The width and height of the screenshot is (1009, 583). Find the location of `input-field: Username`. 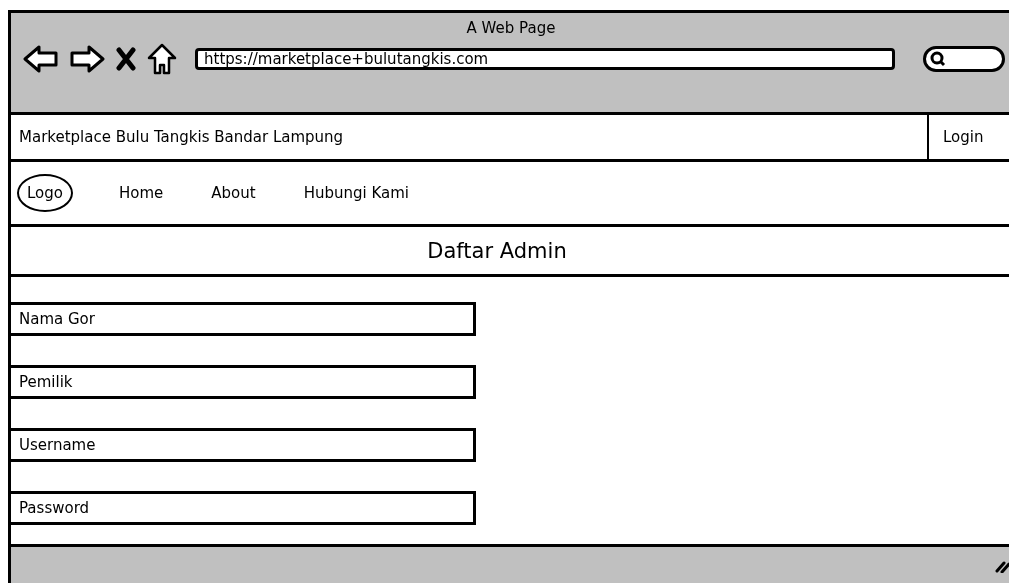

input-field: Username is located at coordinates (243, 445).